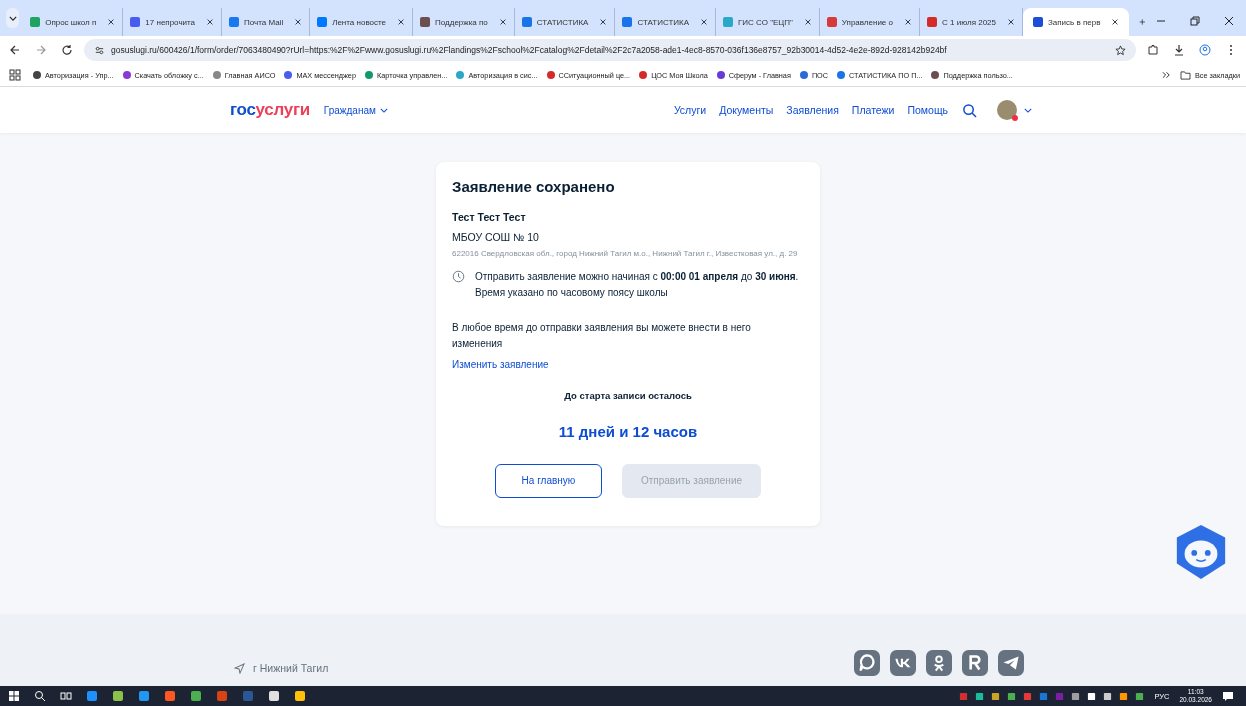  What do you see at coordinates (270, 110) in the screenshot?
I see `logo: госуслуги` at bounding box center [270, 110].